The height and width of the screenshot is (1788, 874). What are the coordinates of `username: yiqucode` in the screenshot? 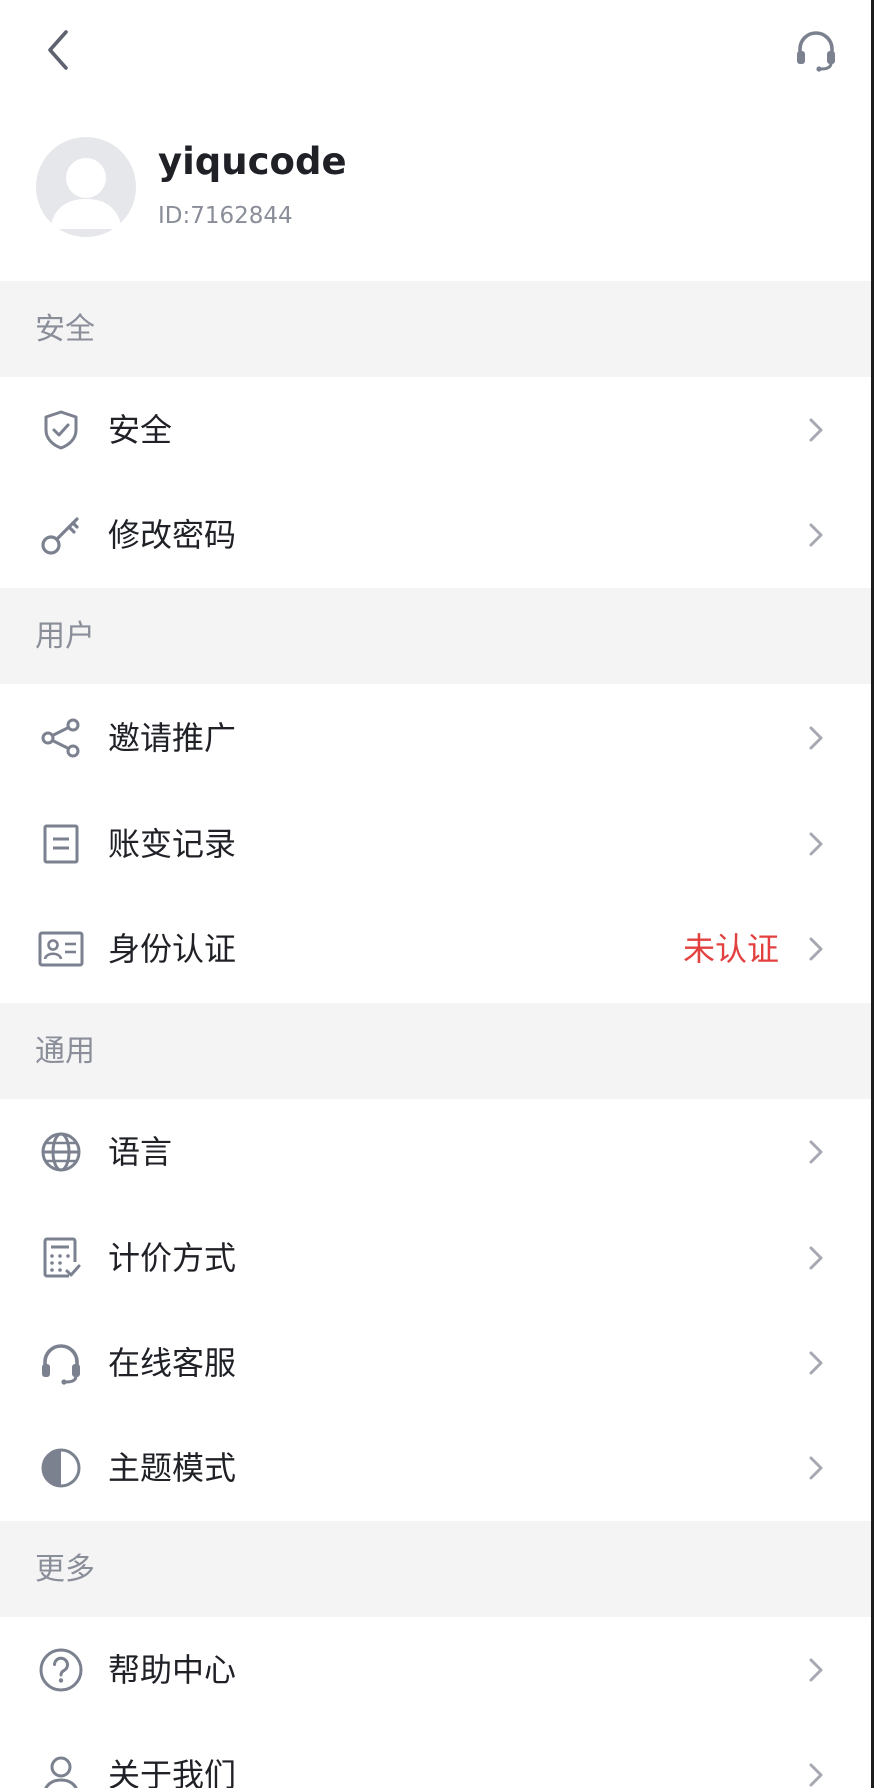 It's located at (252, 161).